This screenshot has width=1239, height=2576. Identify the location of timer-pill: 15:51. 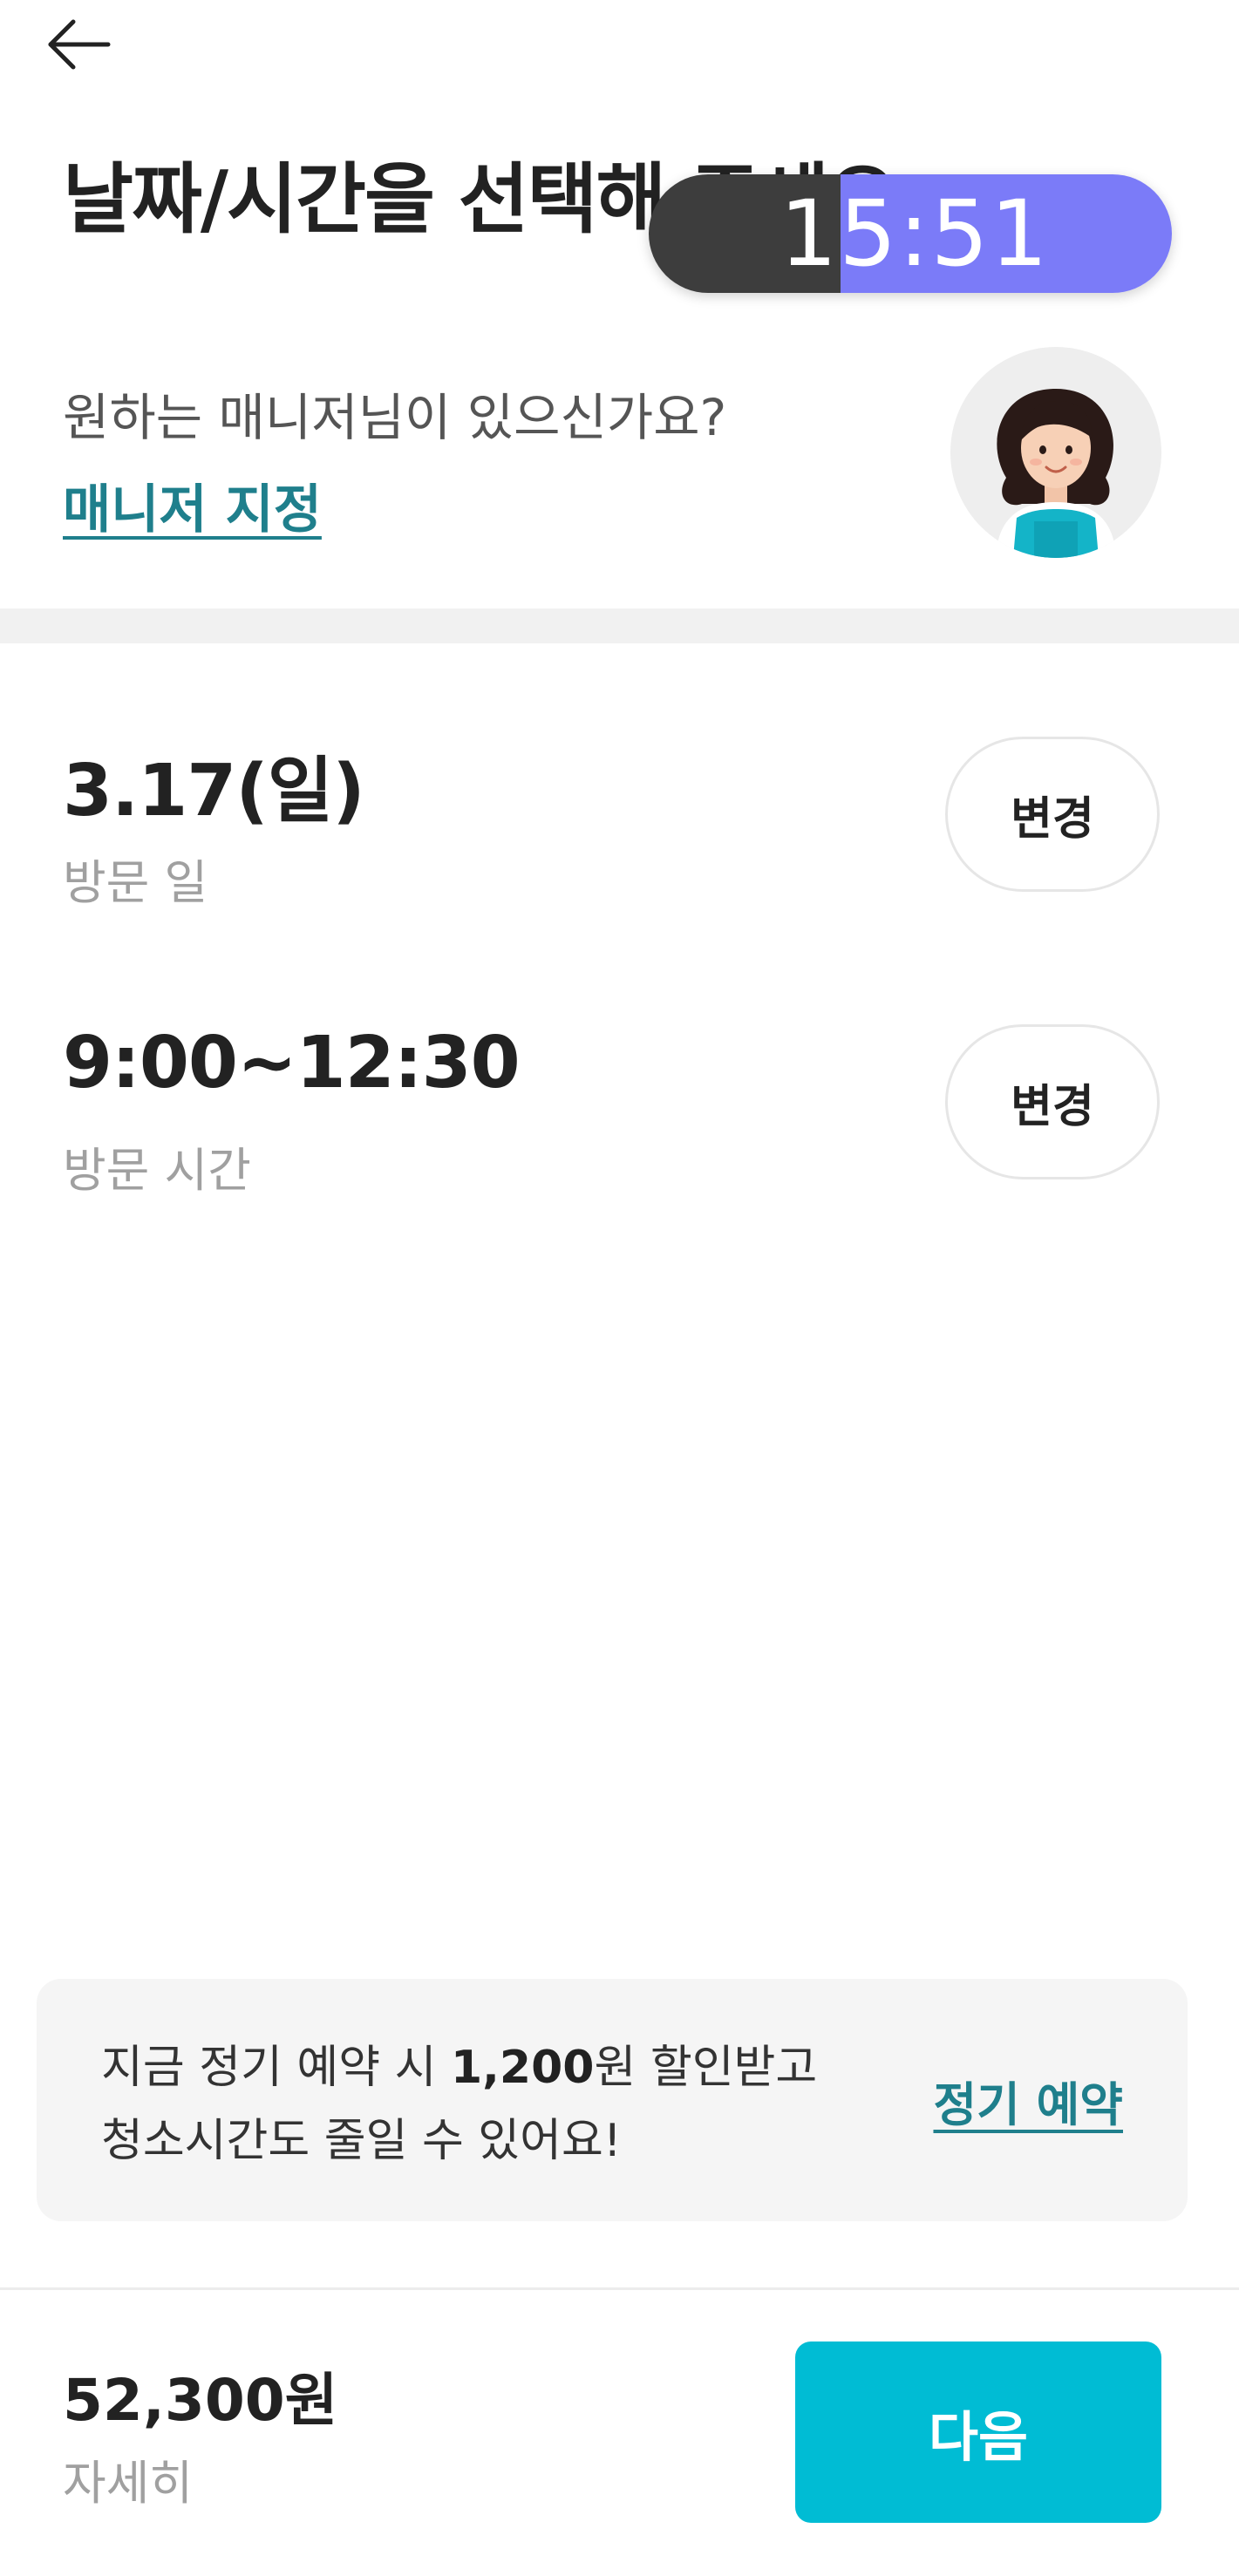
(911, 233).